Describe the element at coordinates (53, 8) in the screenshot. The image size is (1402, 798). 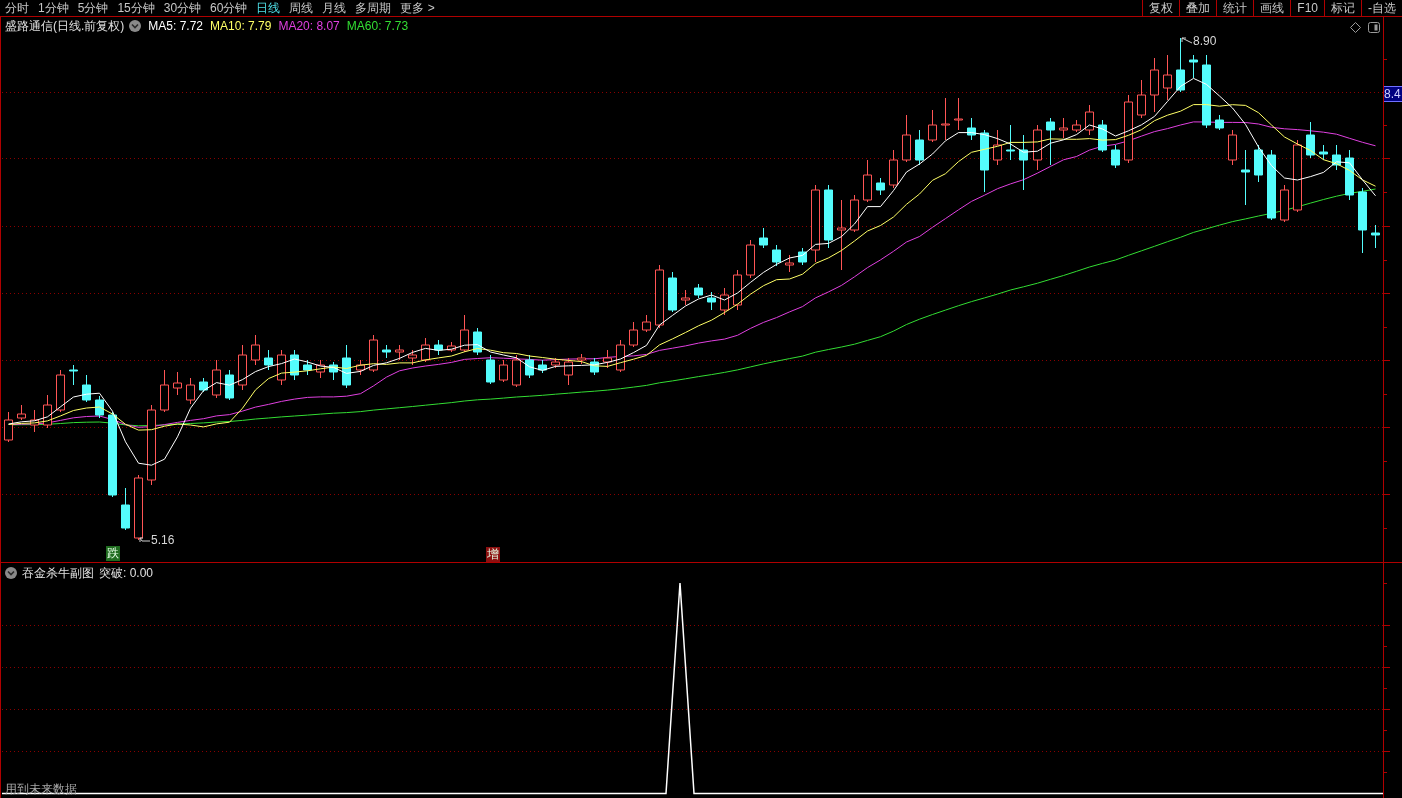
I see `period-tab: 1分钟` at that location.